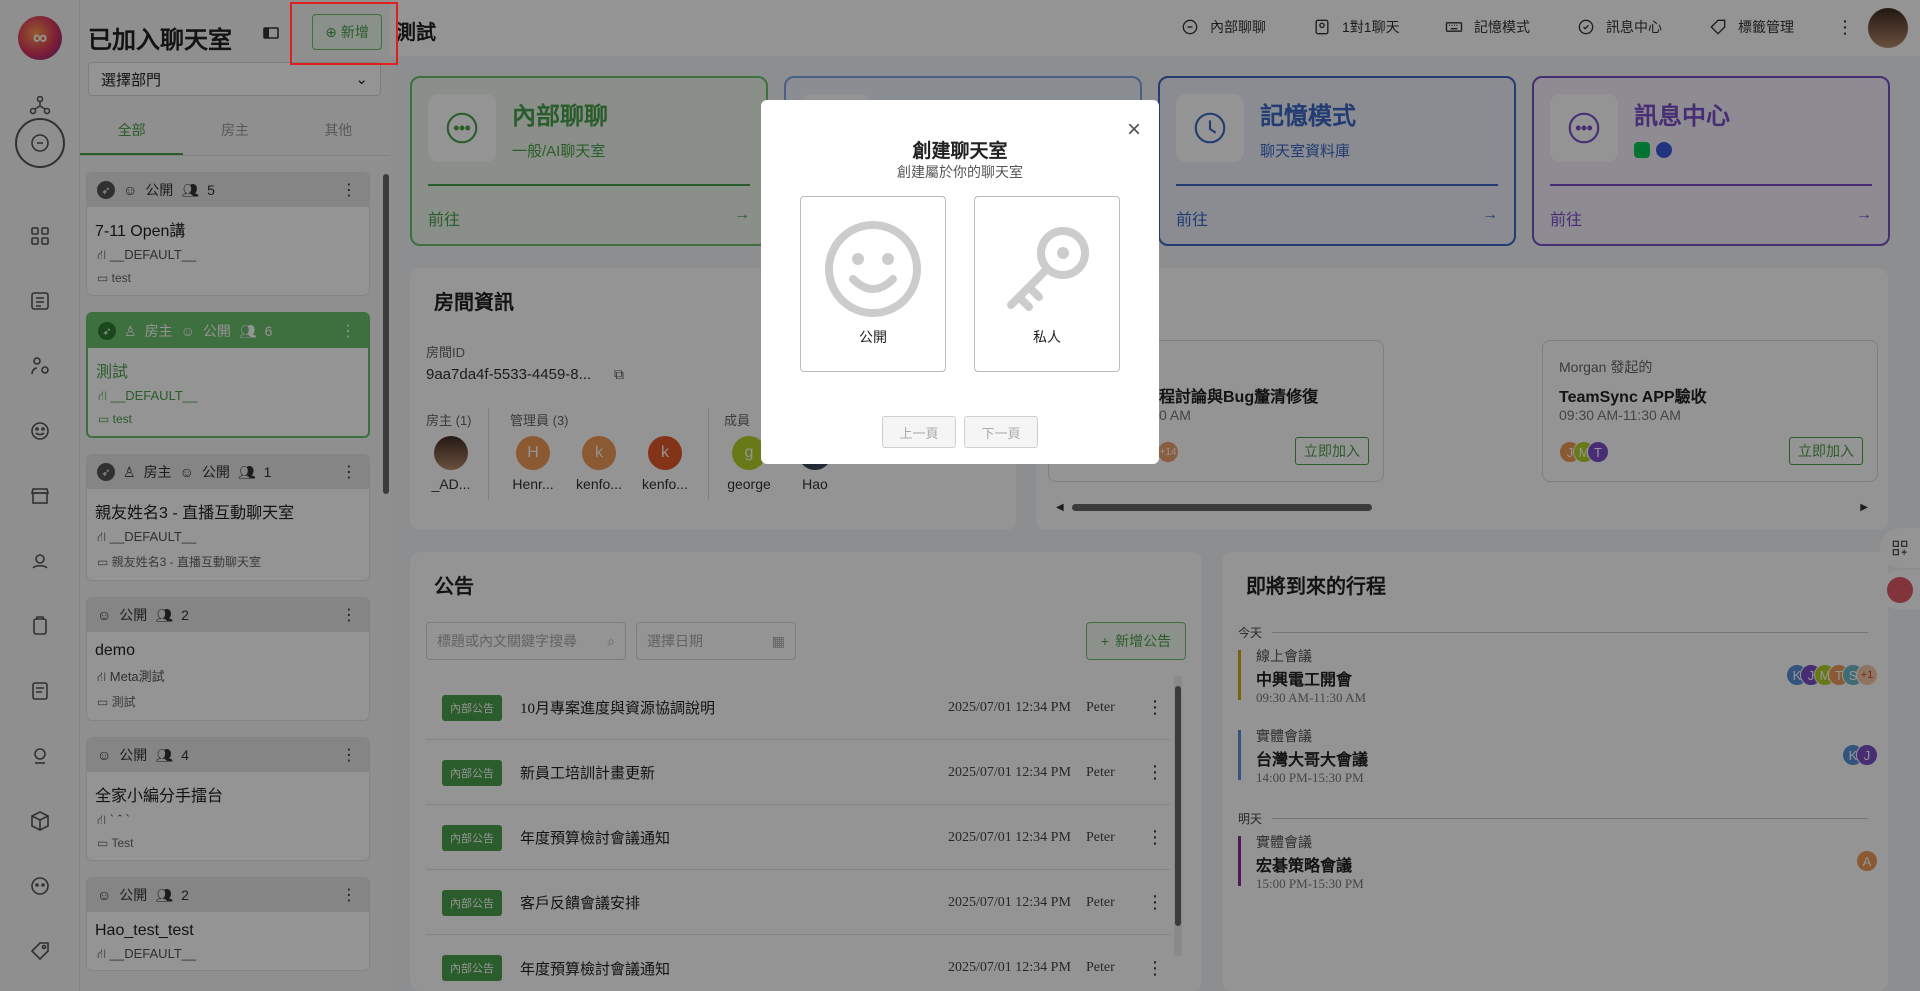  Describe the element at coordinates (873, 269) in the screenshot. I see `smile-icon` at that location.